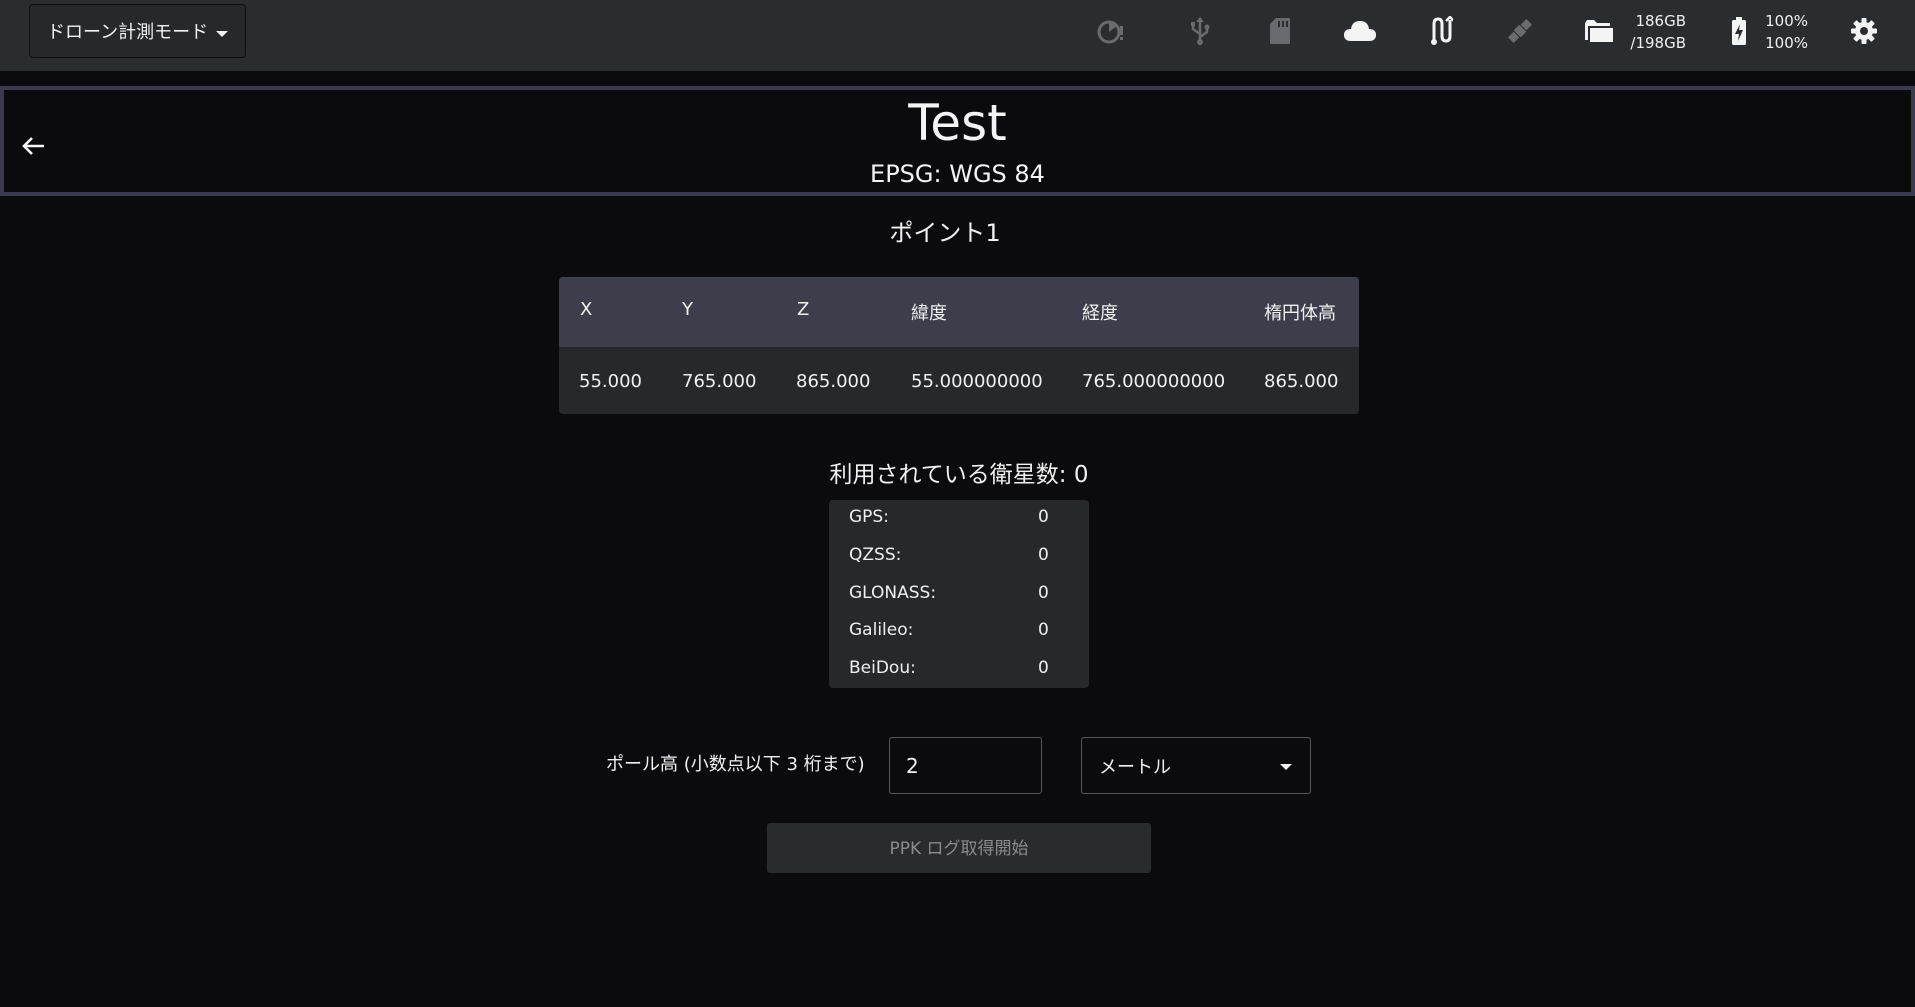 Image resolution: width=1915 pixels, height=1007 pixels. I want to click on table-cell-longitude: 765.000000000, so click(1154, 381).